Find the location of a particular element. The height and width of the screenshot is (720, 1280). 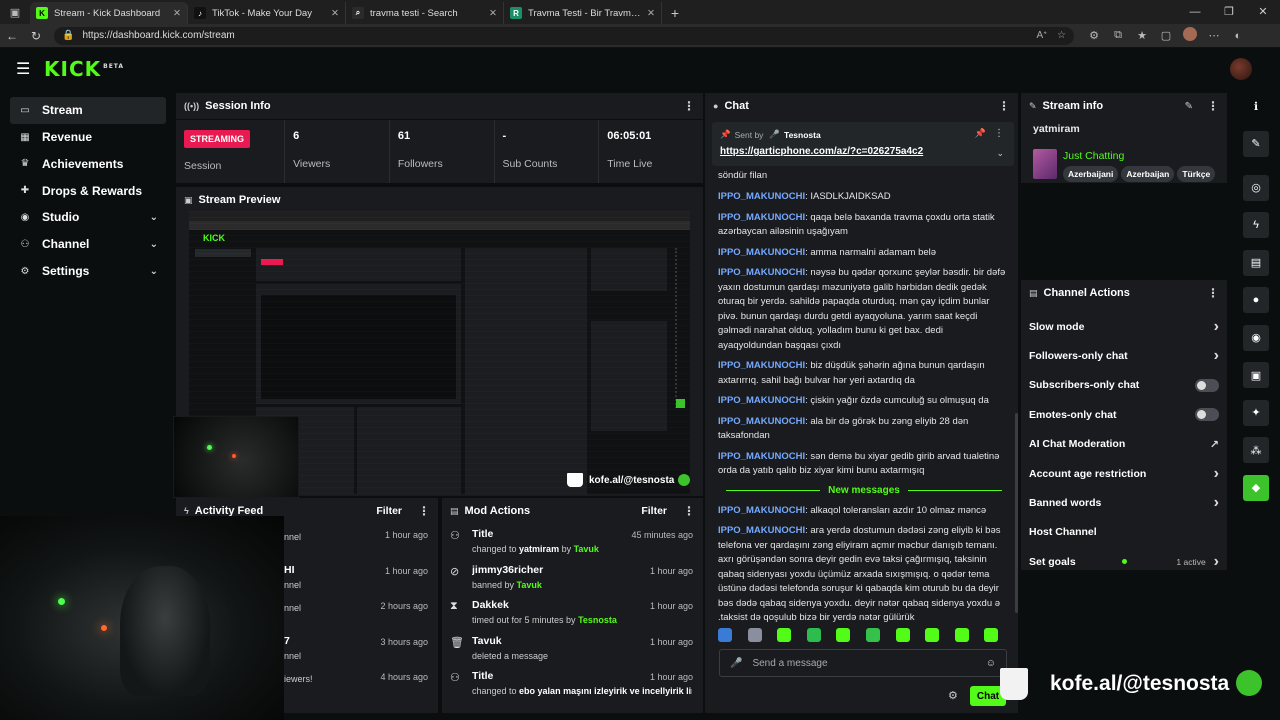

sidebar-item-settings: ⚙ Settings ⌄ is located at coordinates (88, 271).